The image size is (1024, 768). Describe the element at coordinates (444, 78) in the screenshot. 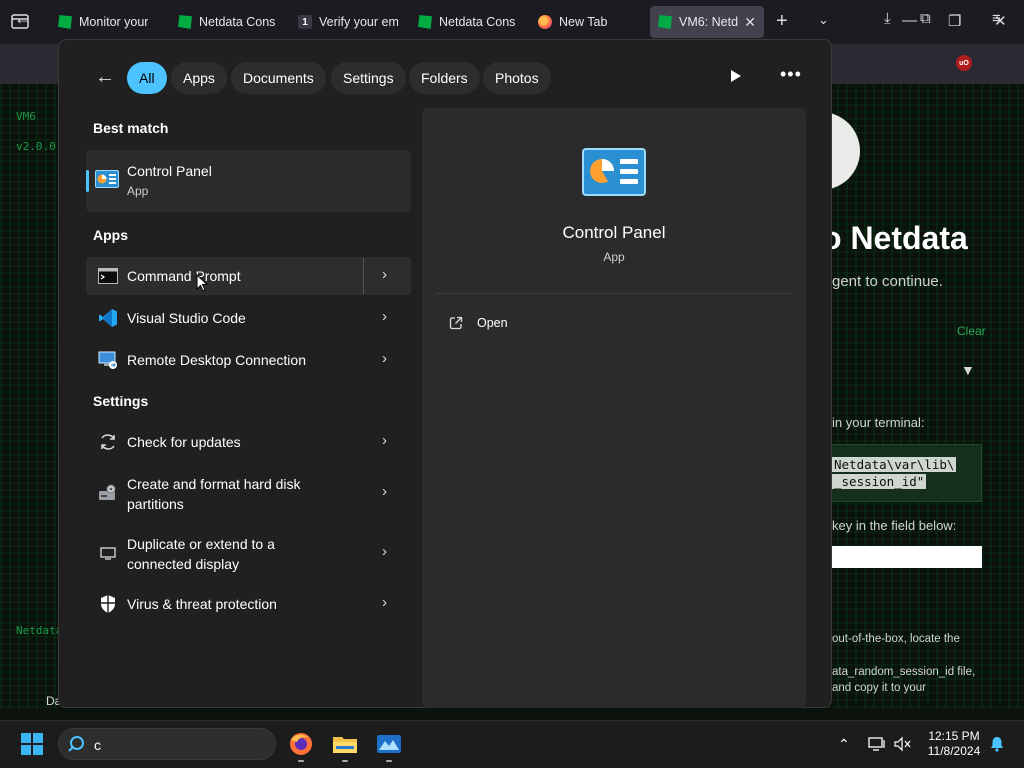

I see `filter-folders: Folders` at that location.